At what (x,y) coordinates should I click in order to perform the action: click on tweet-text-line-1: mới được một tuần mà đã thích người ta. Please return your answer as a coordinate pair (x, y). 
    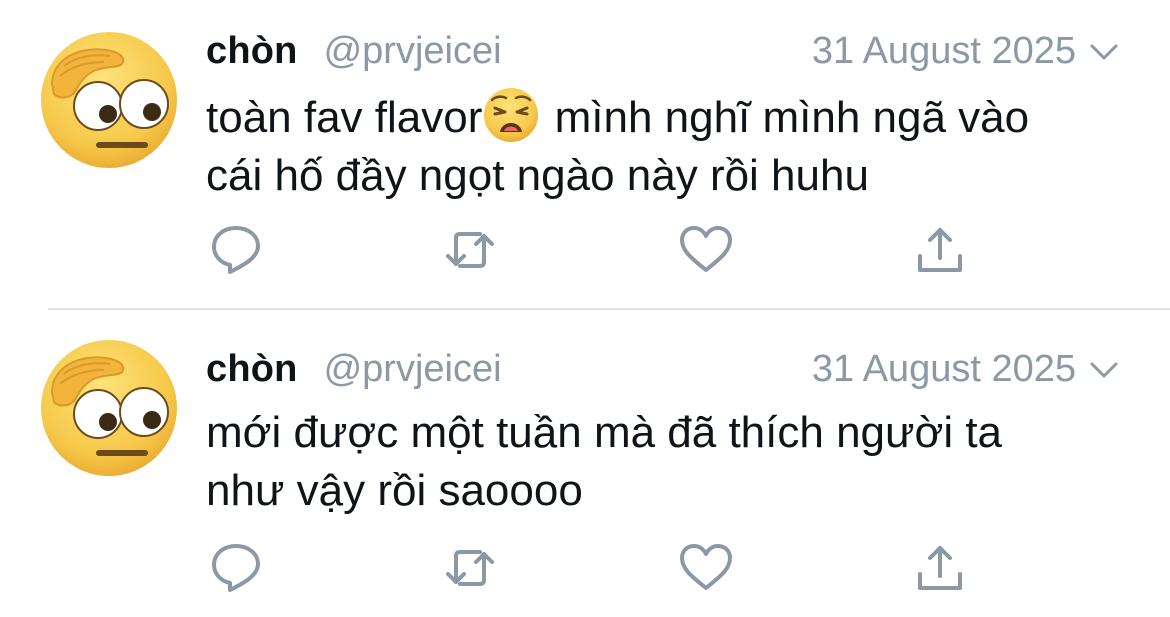
    Looking at the image, I should click on (604, 432).